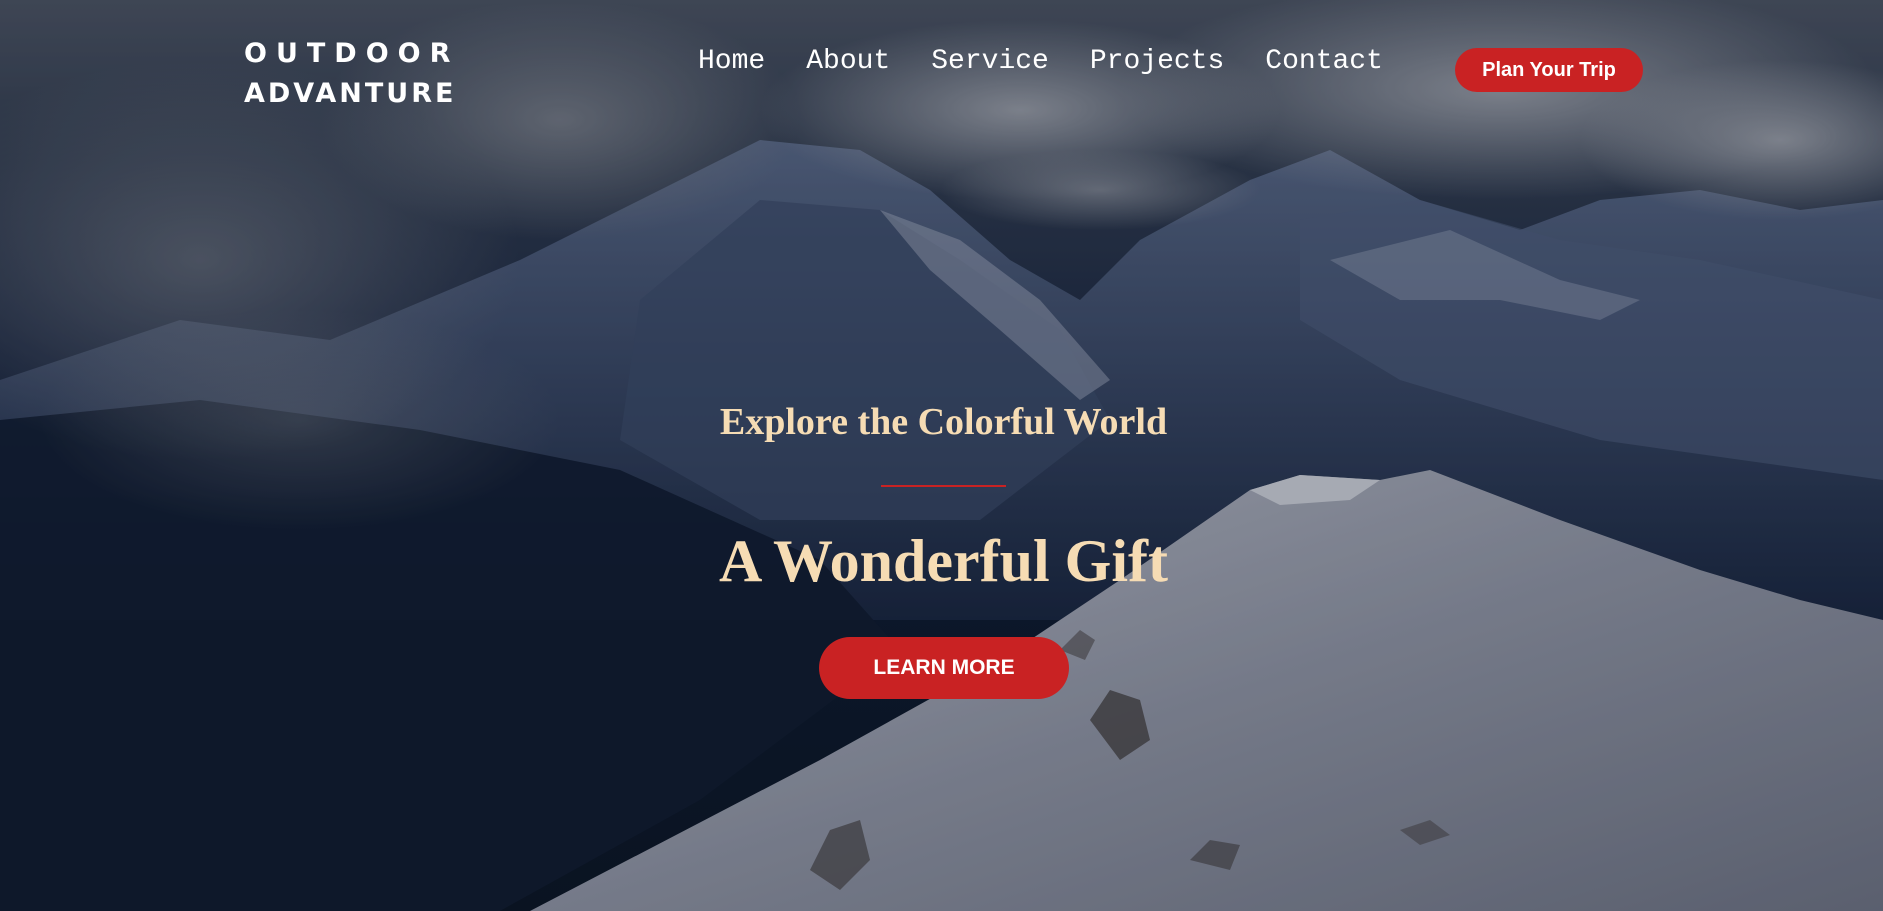 The height and width of the screenshot is (911, 1883). I want to click on plan-your-trip-button: Plan Your Trip, so click(1549, 70).